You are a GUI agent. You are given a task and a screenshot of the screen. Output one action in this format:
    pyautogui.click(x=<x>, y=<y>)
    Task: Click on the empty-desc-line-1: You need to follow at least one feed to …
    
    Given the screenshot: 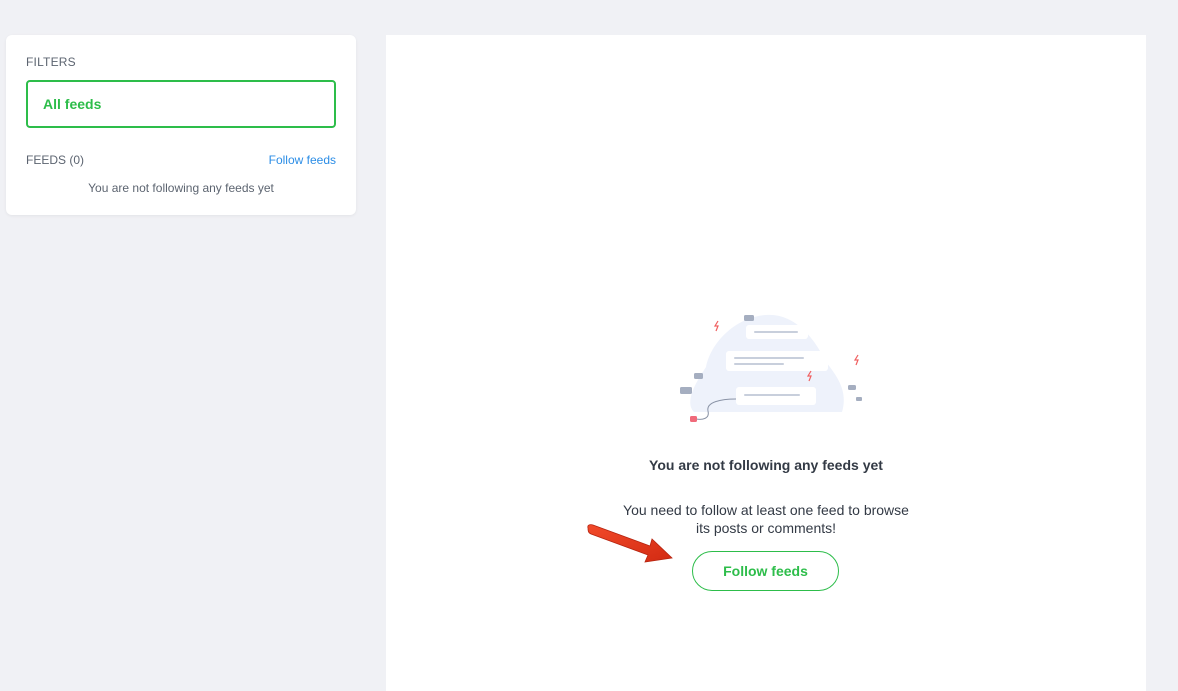 What is the action you would take?
    pyautogui.click(x=766, y=510)
    